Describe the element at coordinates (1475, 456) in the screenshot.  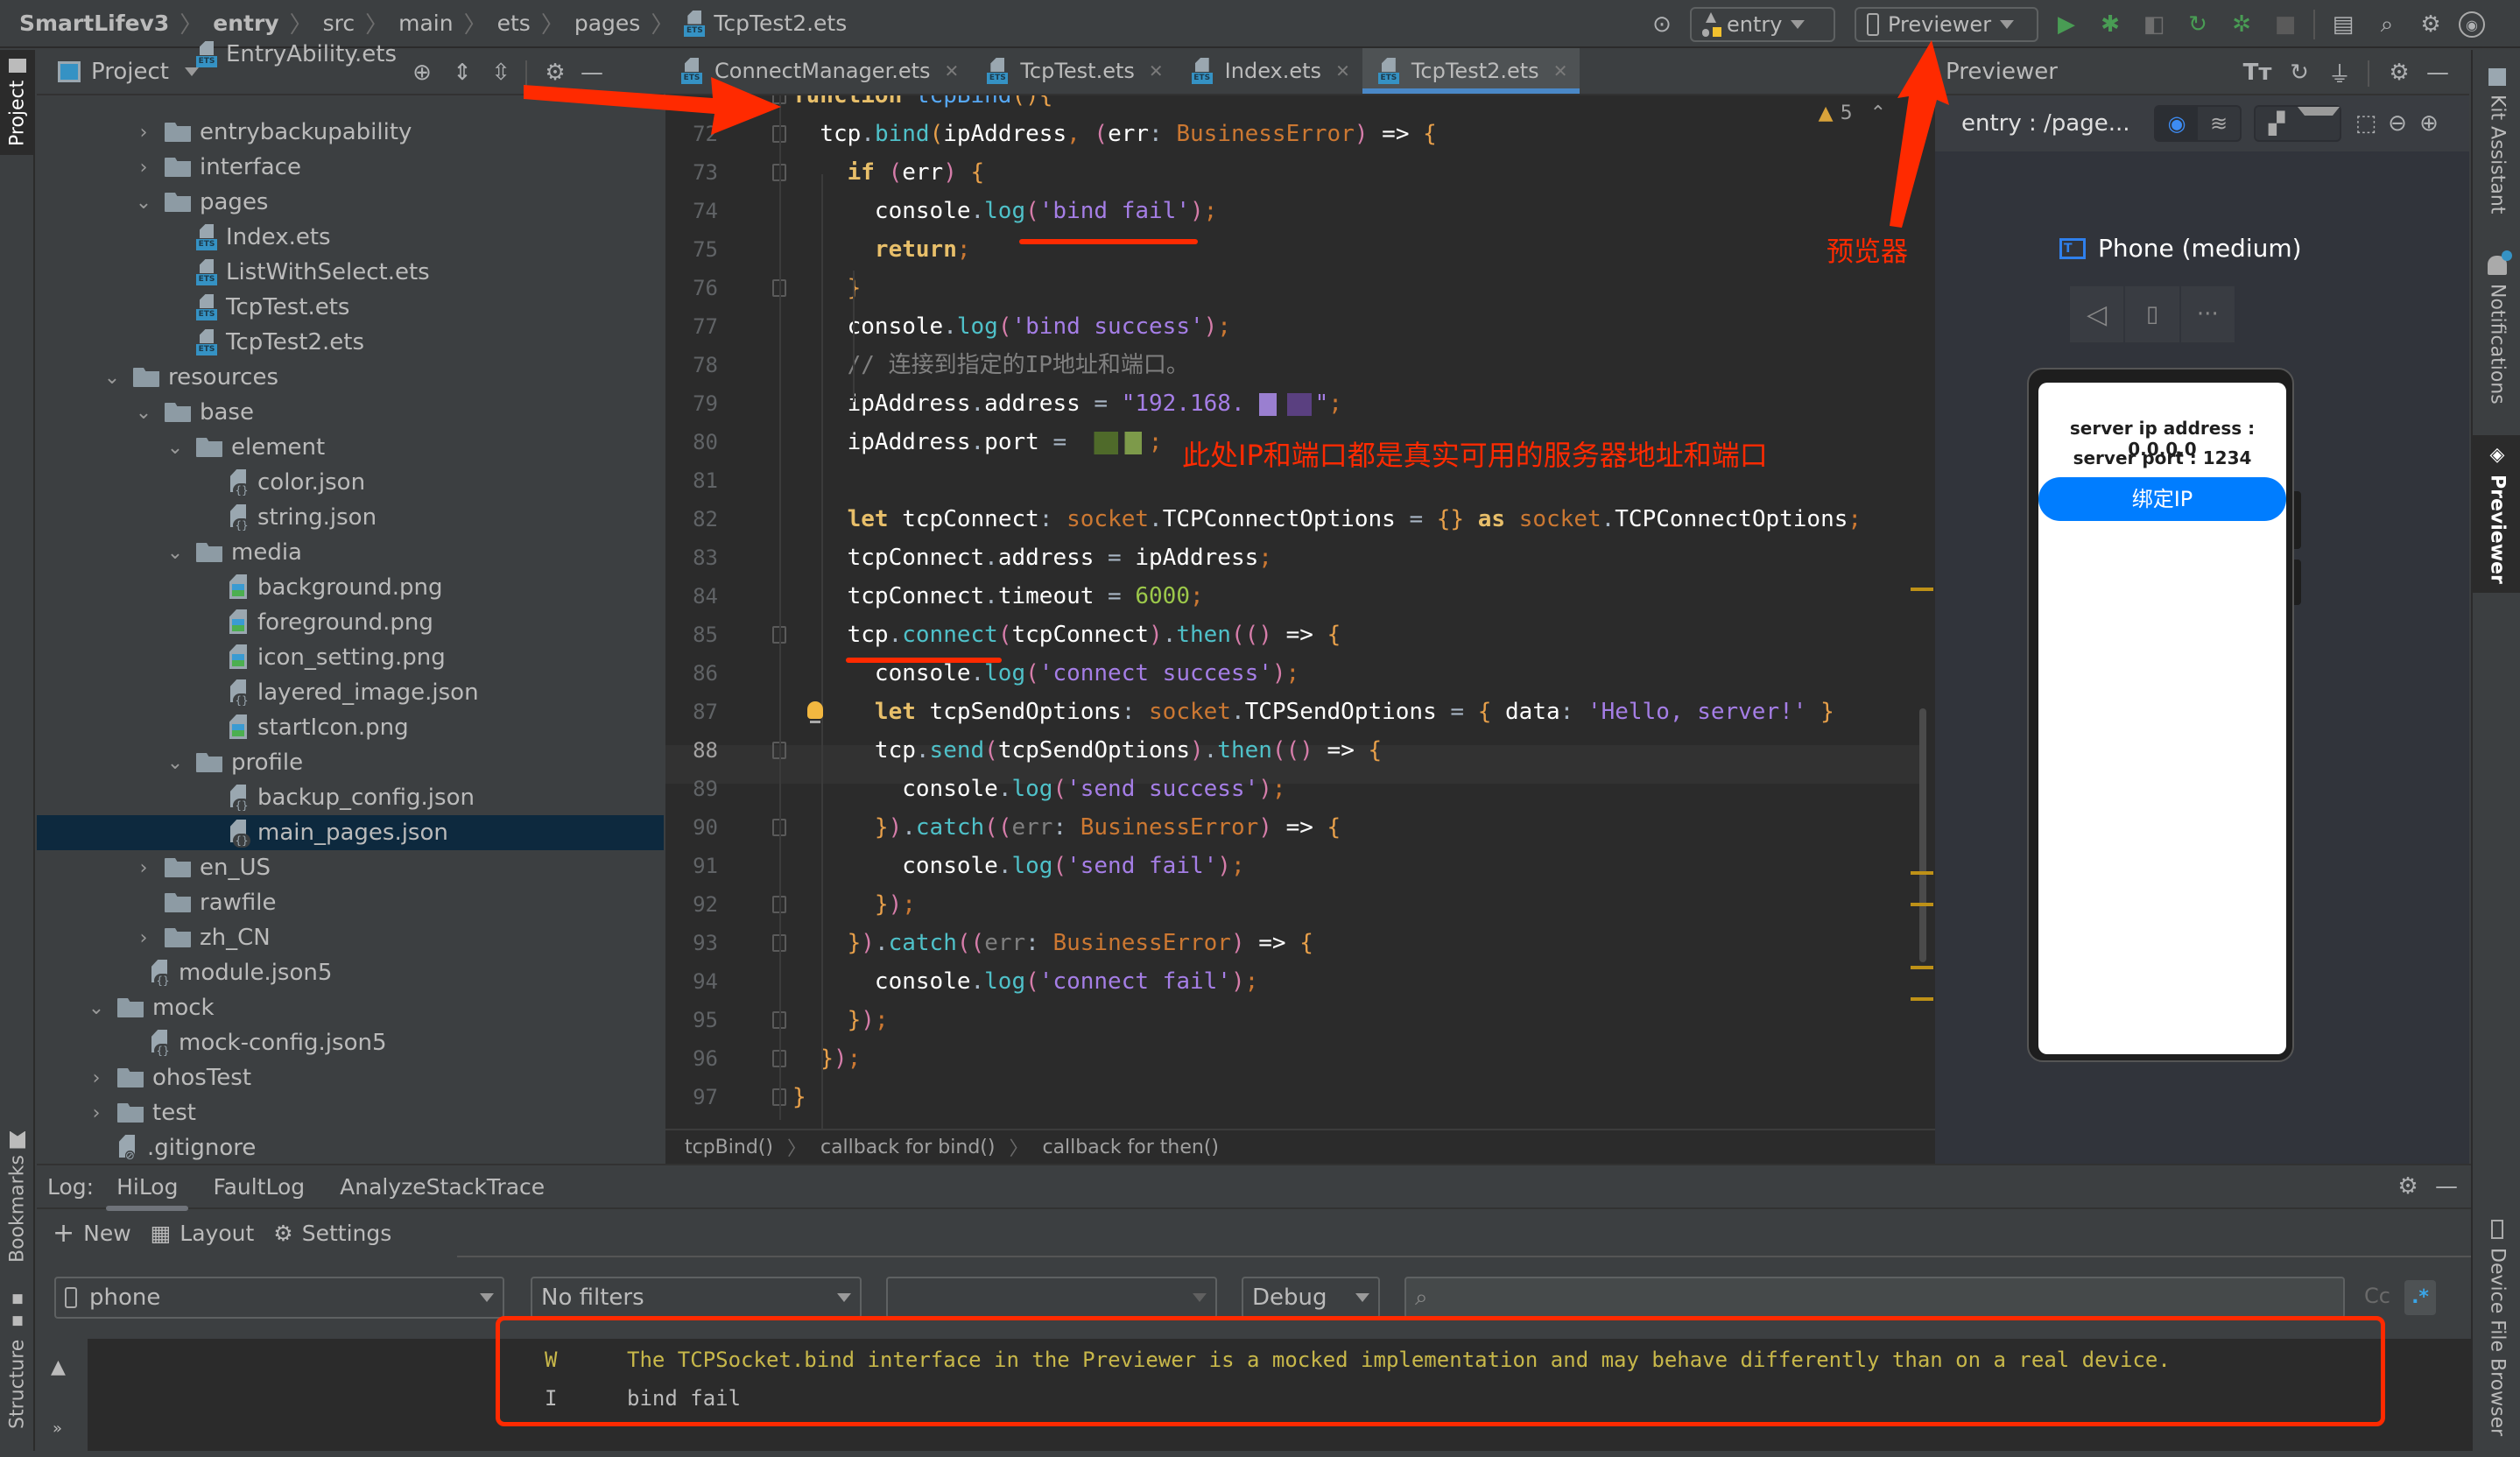
I see `annotation-ip-port-note: 此处IP和端口都是真实可用的服务器地址和端口` at that location.